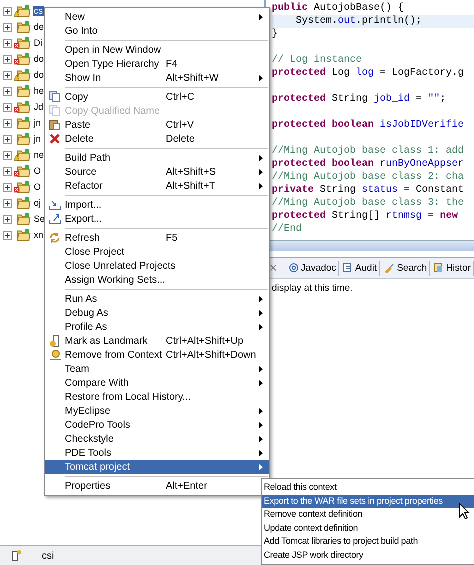 The height and width of the screenshot is (565, 474). Describe the element at coordinates (368, 528) in the screenshot. I see `submenu-item: Update context definition` at that location.